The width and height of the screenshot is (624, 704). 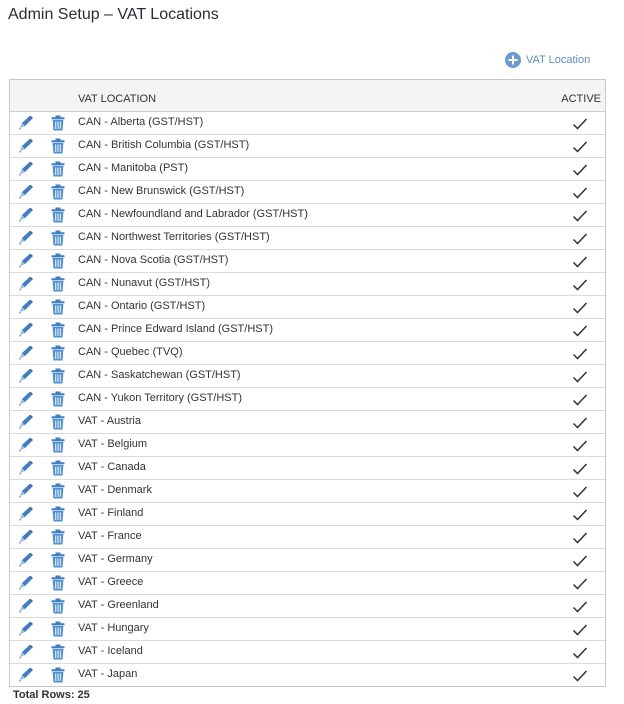 I want to click on table-row: CAN - Quebec (TVQ), so click(x=307, y=353).